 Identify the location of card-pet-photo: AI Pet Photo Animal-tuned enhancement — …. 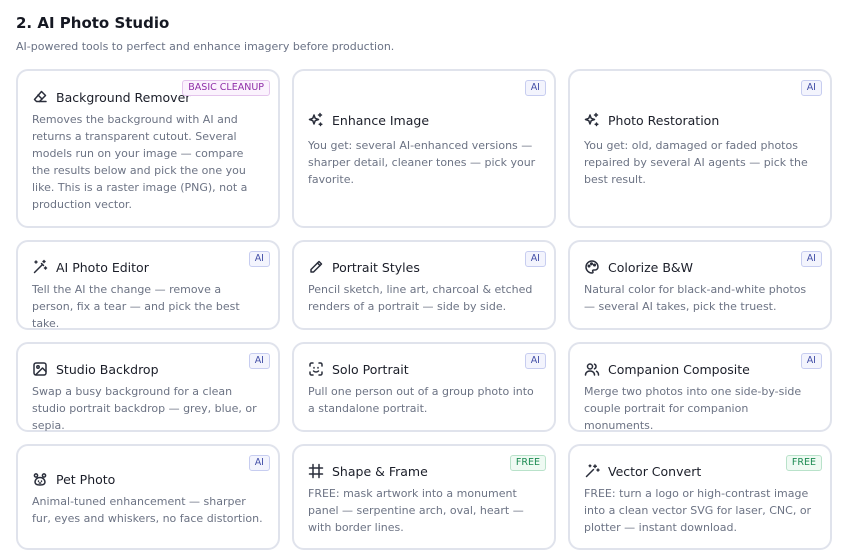
(148, 497).